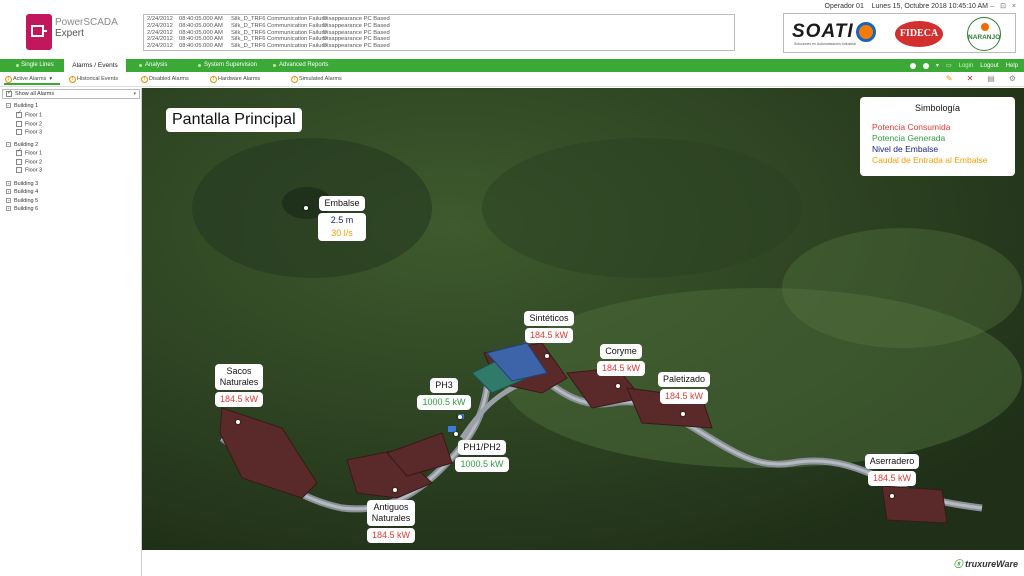 The height and width of the screenshot is (576, 1024). What do you see at coordinates (949, 65) in the screenshot?
I see `screen-icon: ▭` at bounding box center [949, 65].